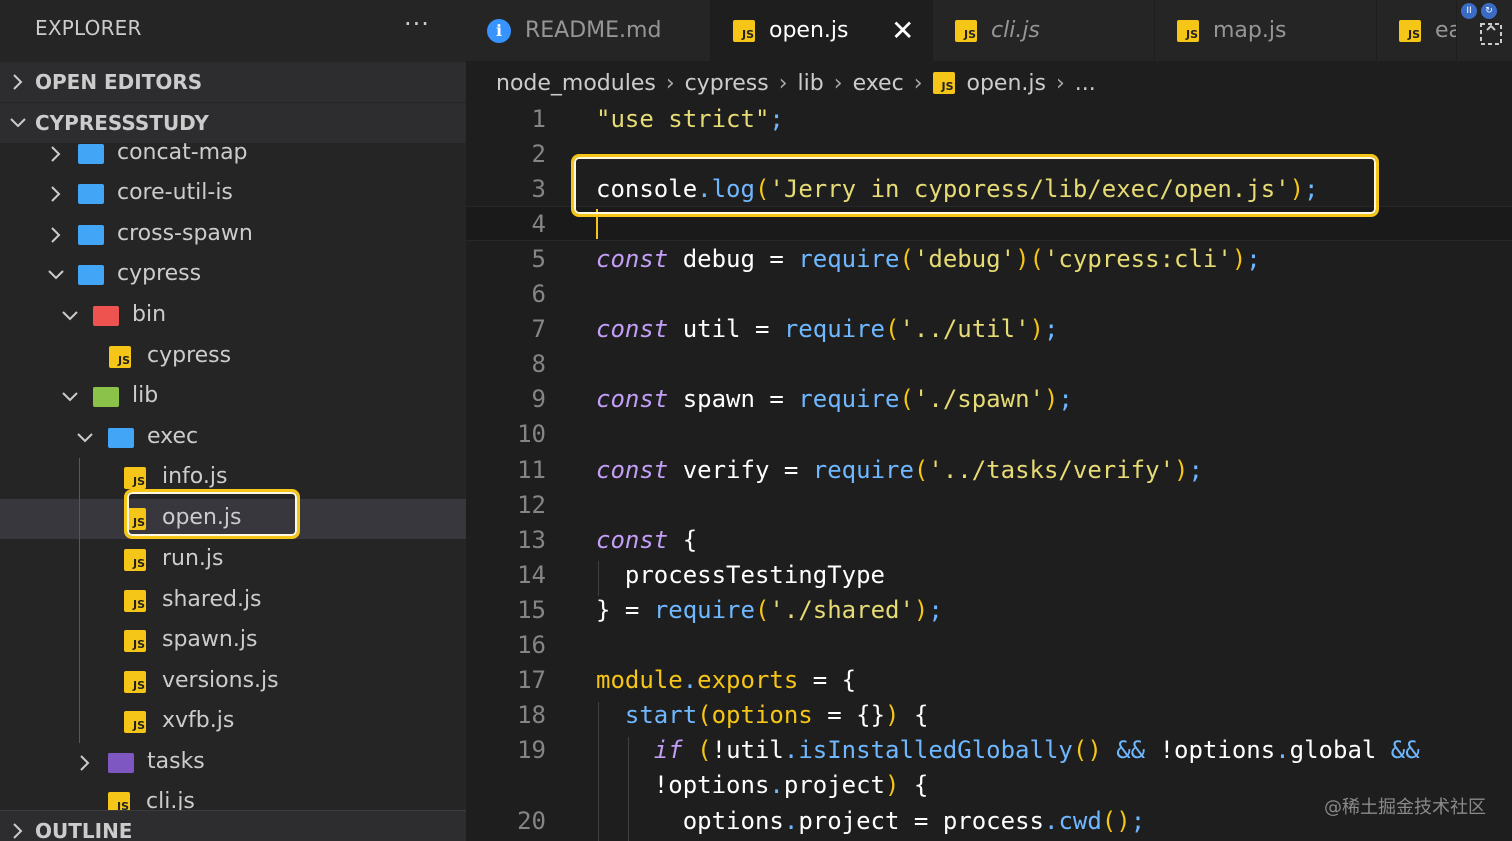 This screenshot has width=1512, height=841. I want to click on line-number: 12, so click(531, 504).